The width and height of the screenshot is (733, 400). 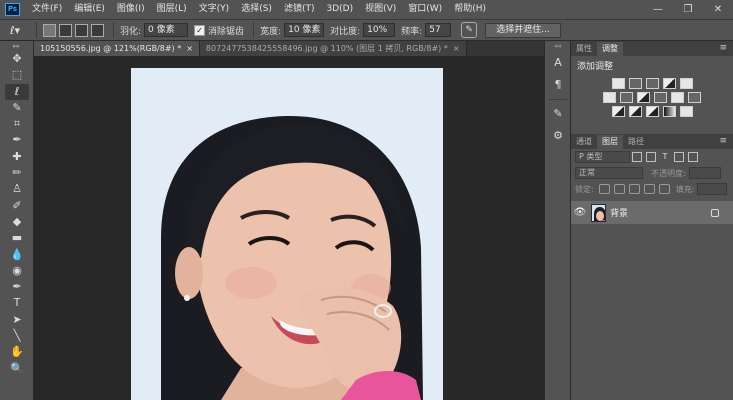 What do you see at coordinates (17, 59) in the screenshot?
I see `move-tool: ✥` at bounding box center [17, 59].